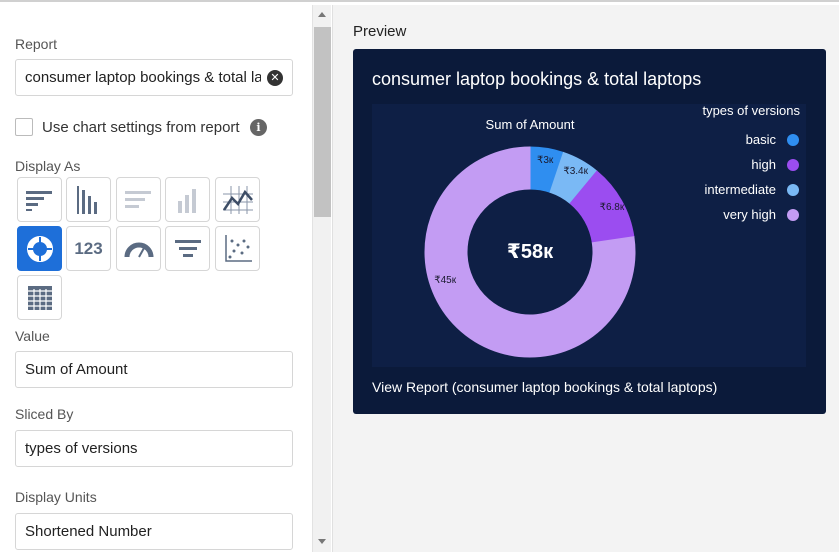  Describe the element at coordinates (612, 207) in the screenshot. I see `slice-label-high: ₹6.8к` at that location.